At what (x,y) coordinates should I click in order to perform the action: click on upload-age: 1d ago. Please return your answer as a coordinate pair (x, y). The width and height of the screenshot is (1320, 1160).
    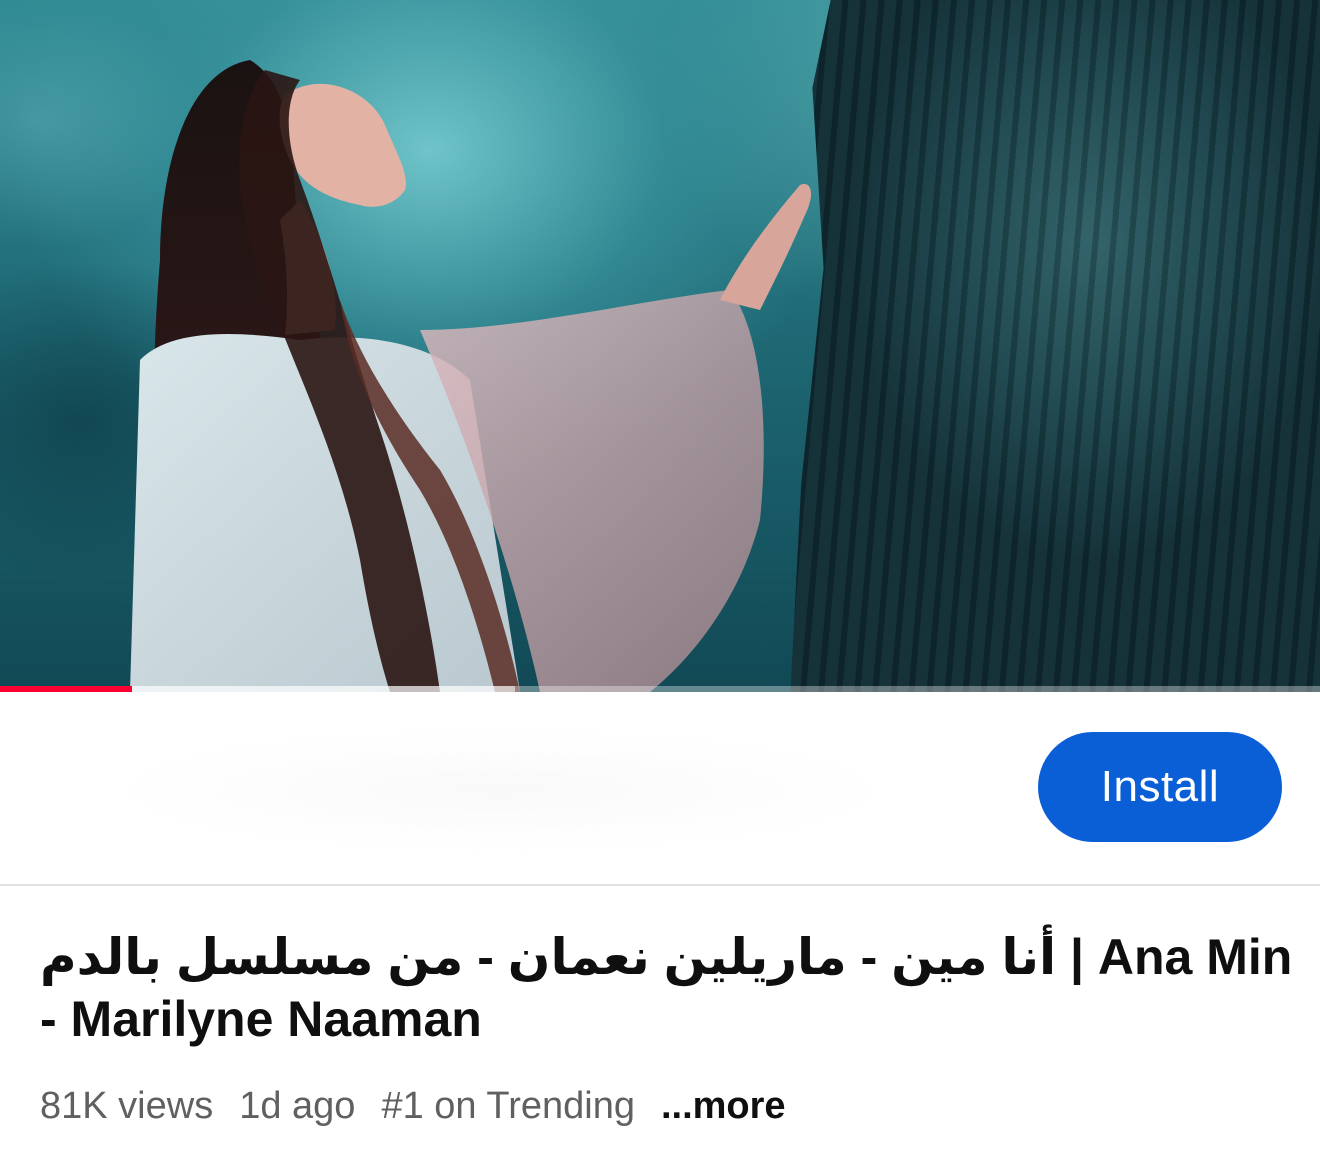
    Looking at the image, I should click on (297, 1105).